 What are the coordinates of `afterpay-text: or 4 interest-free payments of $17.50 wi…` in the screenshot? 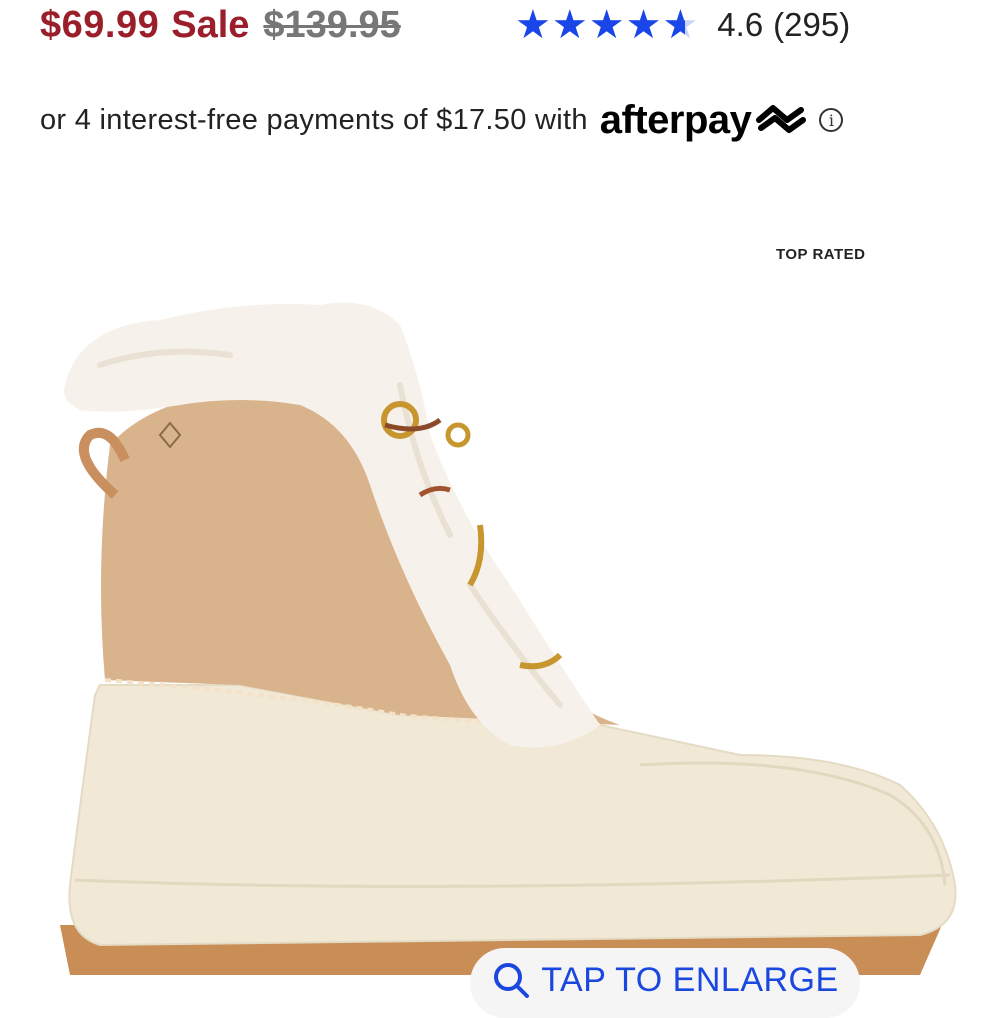 It's located at (314, 119).